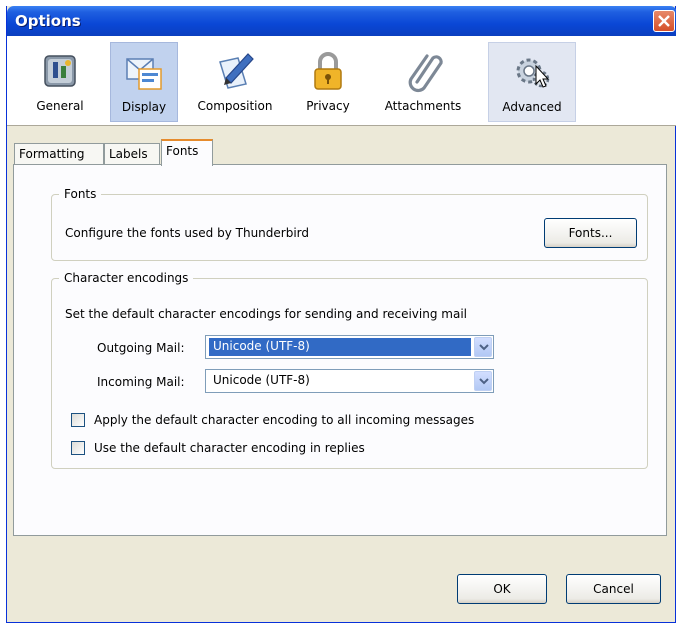 This screenshot has height=623, width=676. I want to click on toolbar-advanced-label: Advanced, so click(532, 107).